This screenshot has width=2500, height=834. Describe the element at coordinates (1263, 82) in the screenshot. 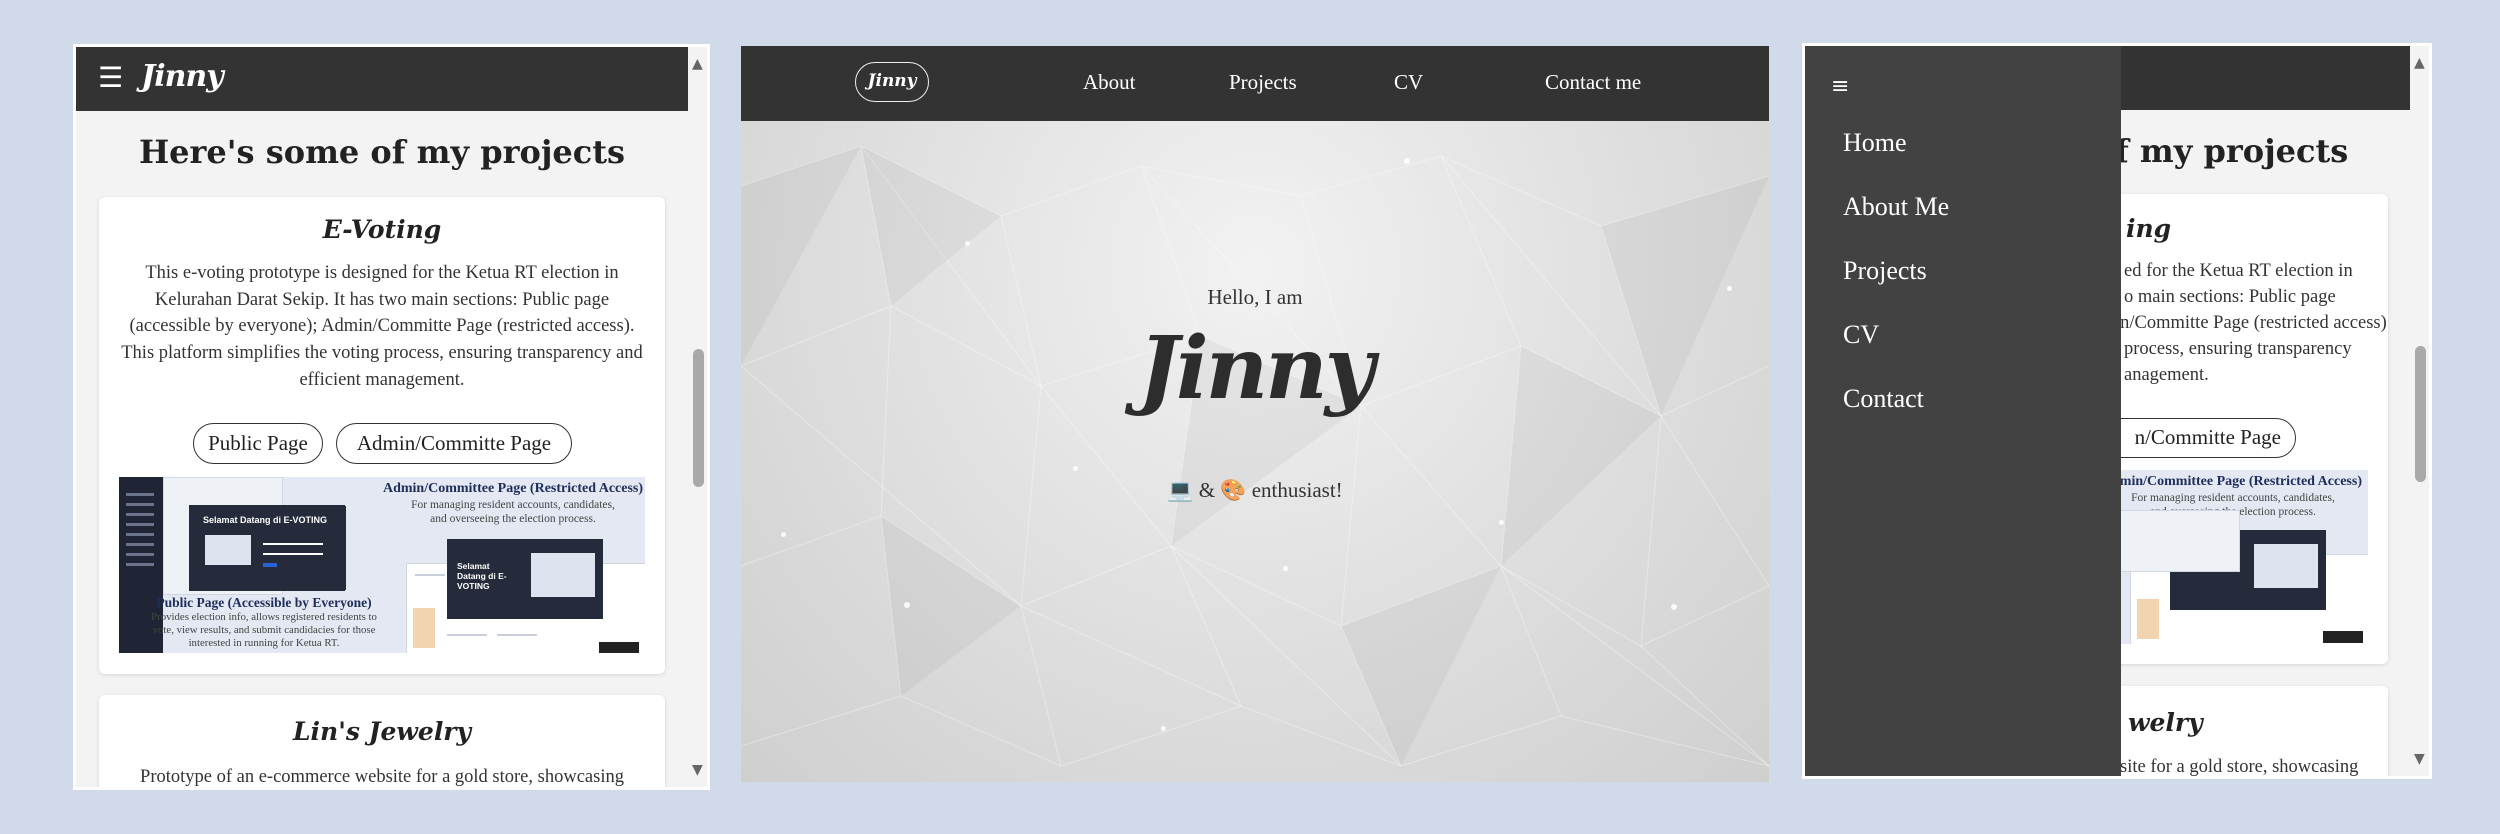

I see `nav-projects: Projects` at that location.